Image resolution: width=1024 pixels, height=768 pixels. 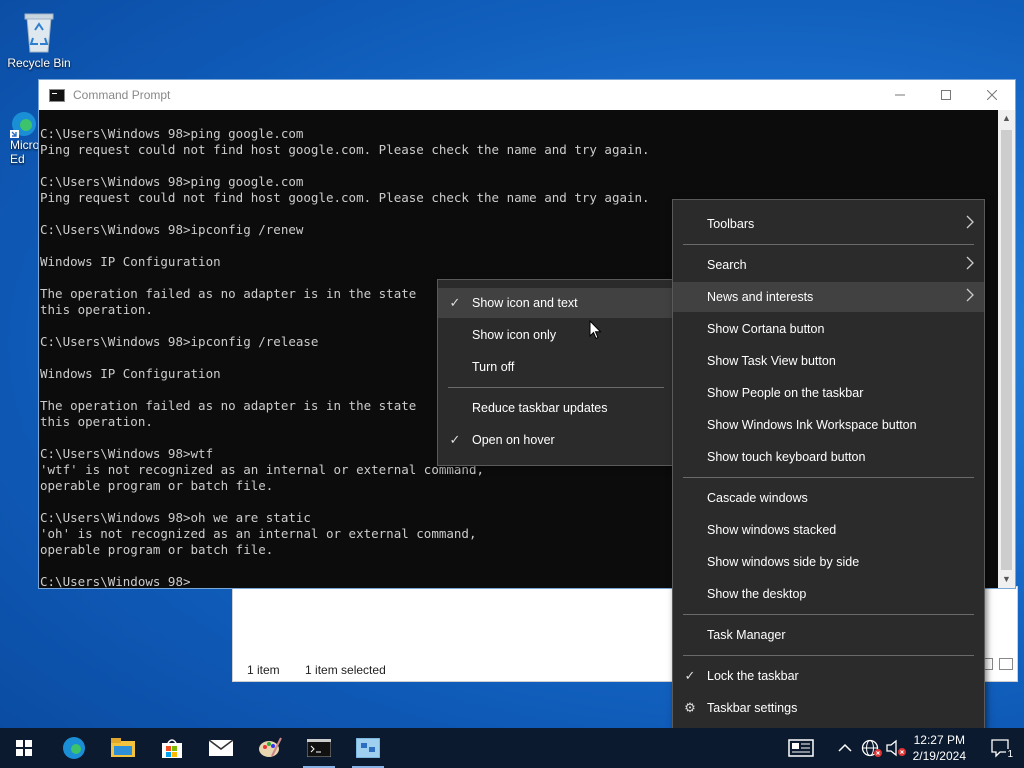 I want to click on taskbar-menu-item-news-and-interests: News and interests, so click(x=828, y=297).